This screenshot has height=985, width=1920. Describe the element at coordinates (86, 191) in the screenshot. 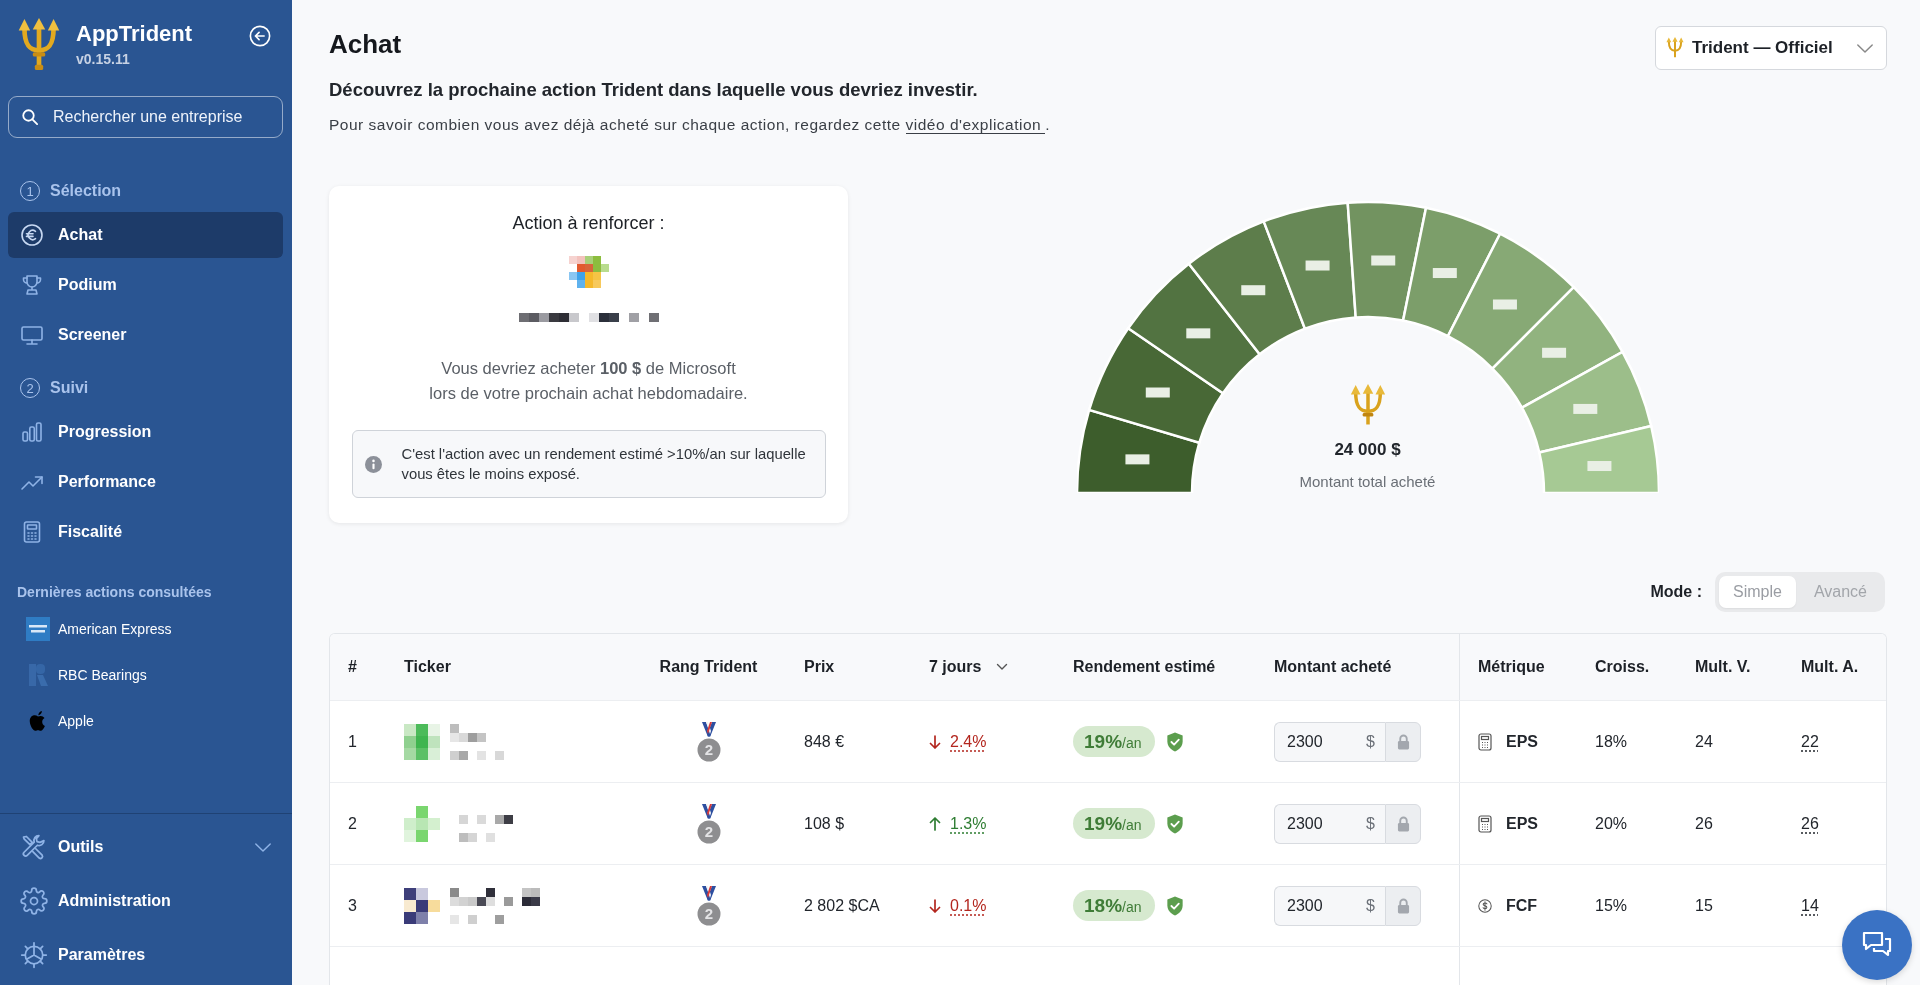

I see `section-title: Sélection` at that location.